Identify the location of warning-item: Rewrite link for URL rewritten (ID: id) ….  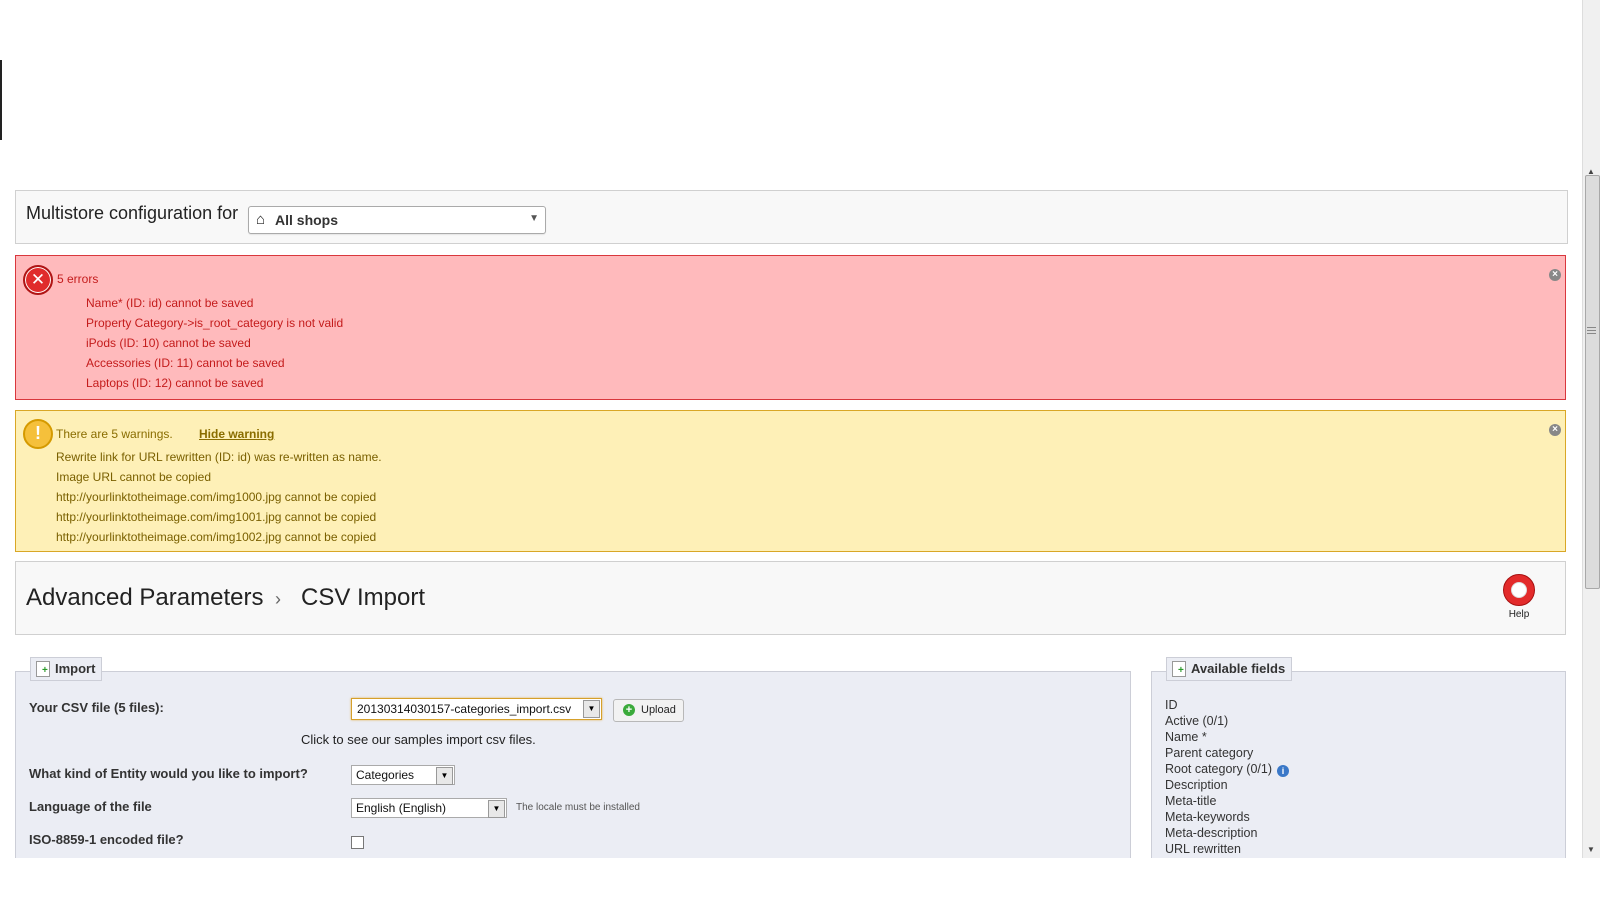
(219, 457).